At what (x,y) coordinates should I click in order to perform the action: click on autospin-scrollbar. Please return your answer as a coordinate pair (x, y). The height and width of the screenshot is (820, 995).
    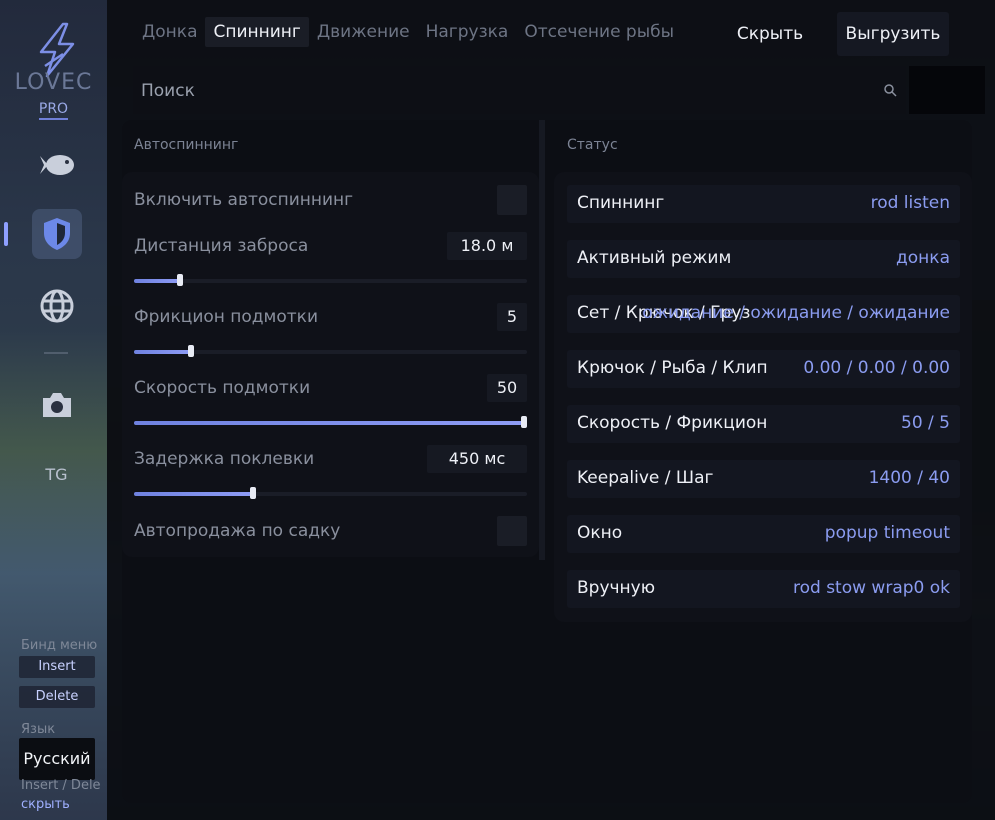
    Looking at the image, I should click on (542, 340).